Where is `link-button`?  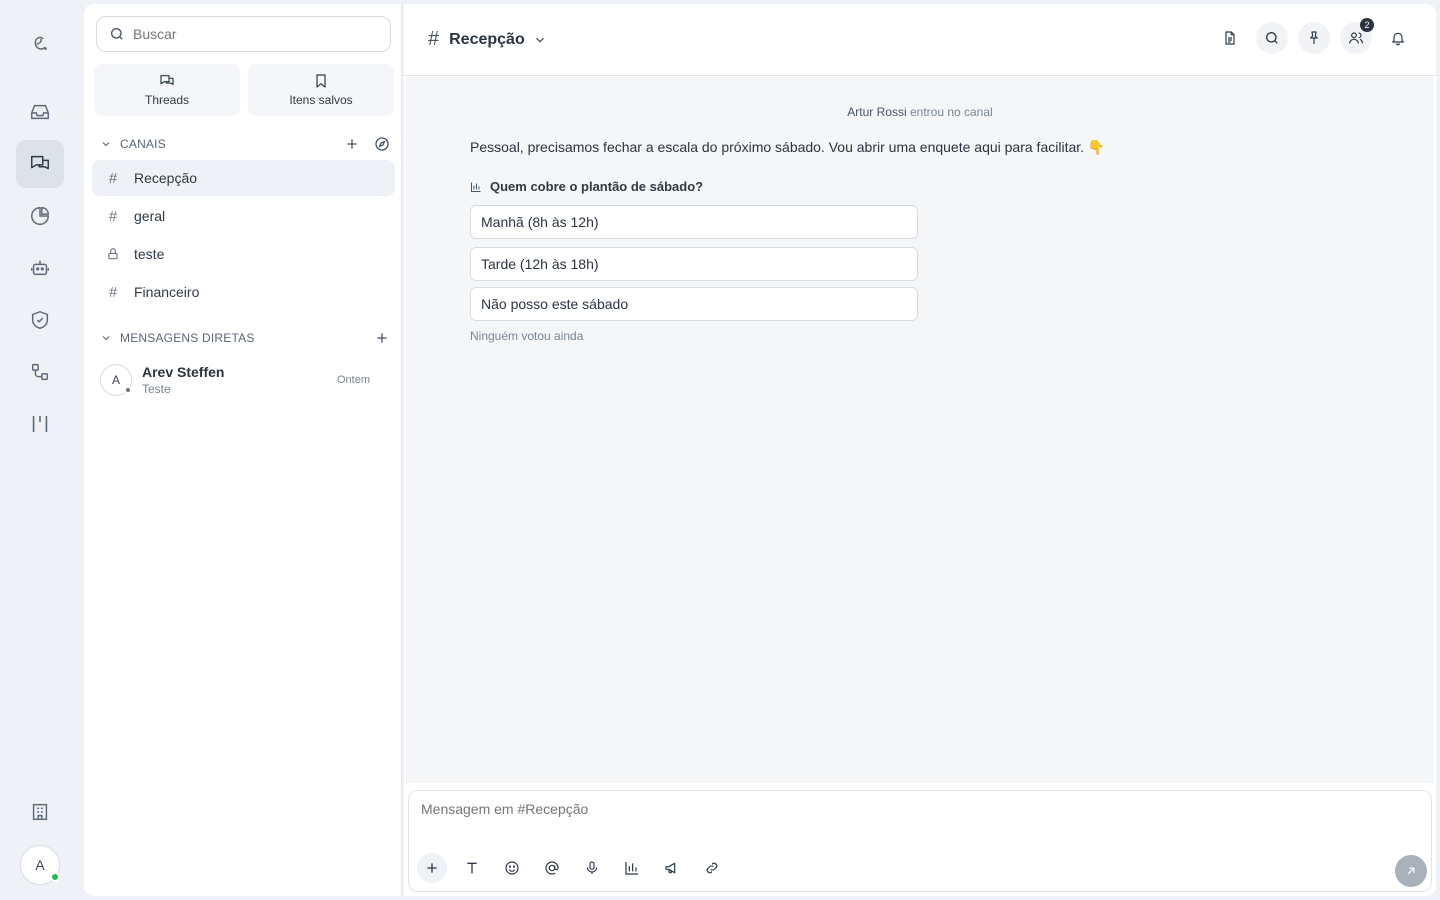
link-button is located at coordinates (712, 868).